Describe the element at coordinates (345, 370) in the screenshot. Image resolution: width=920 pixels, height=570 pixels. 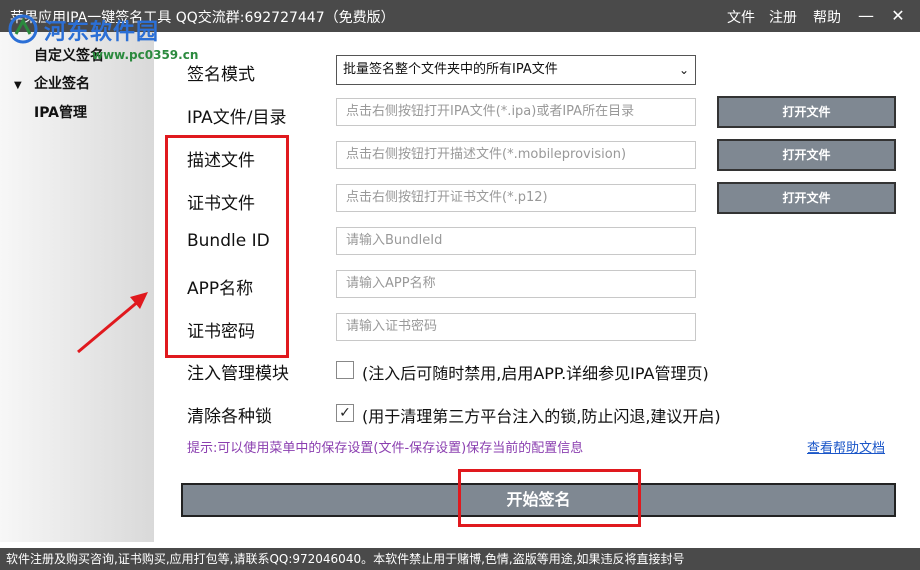
I see `inject-module-checkbox` at that location.